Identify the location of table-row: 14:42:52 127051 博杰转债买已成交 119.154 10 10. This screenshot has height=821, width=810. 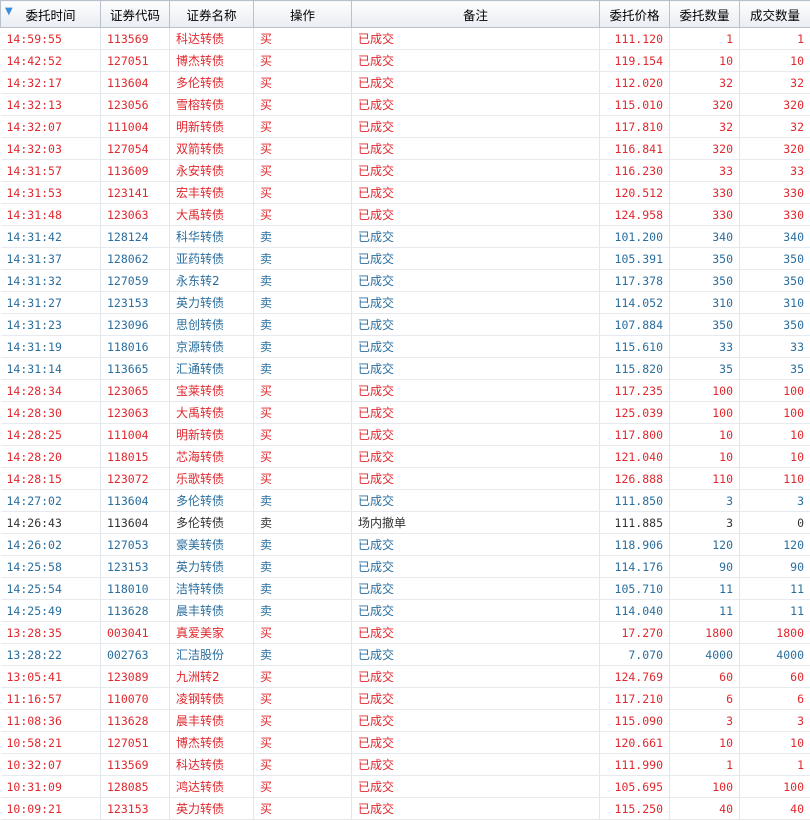
(405, 60).